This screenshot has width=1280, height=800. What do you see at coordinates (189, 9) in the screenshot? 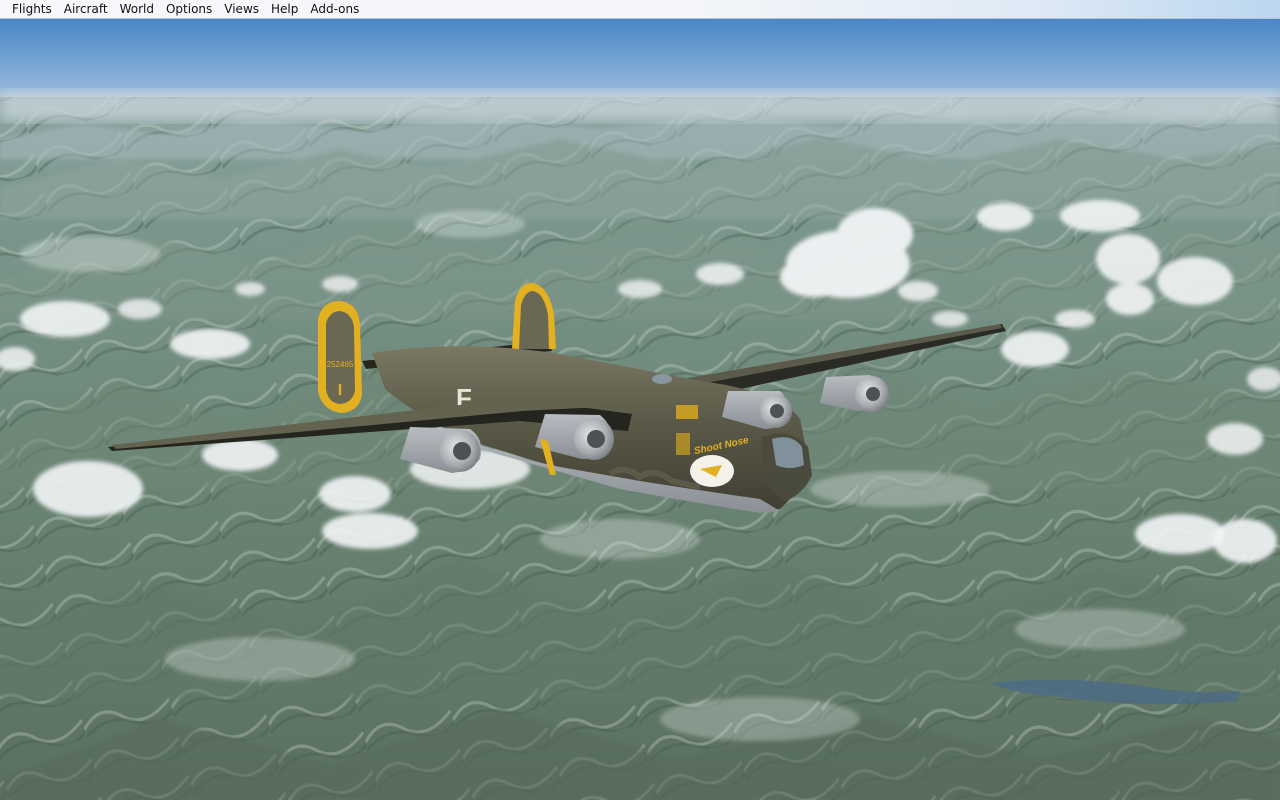
I see `menu-options: Options` at bounding box center [189, 9].